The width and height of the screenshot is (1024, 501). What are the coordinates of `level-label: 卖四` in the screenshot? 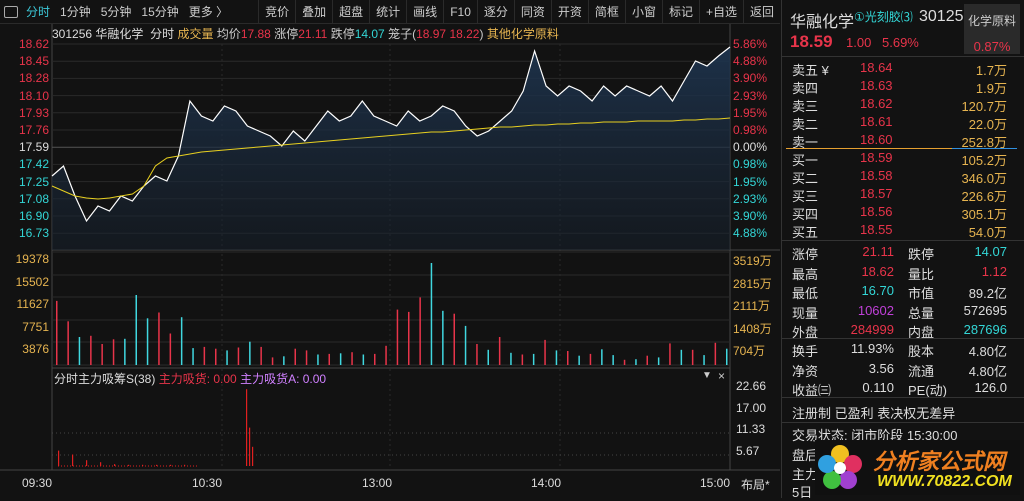 It's located at (805, 88).